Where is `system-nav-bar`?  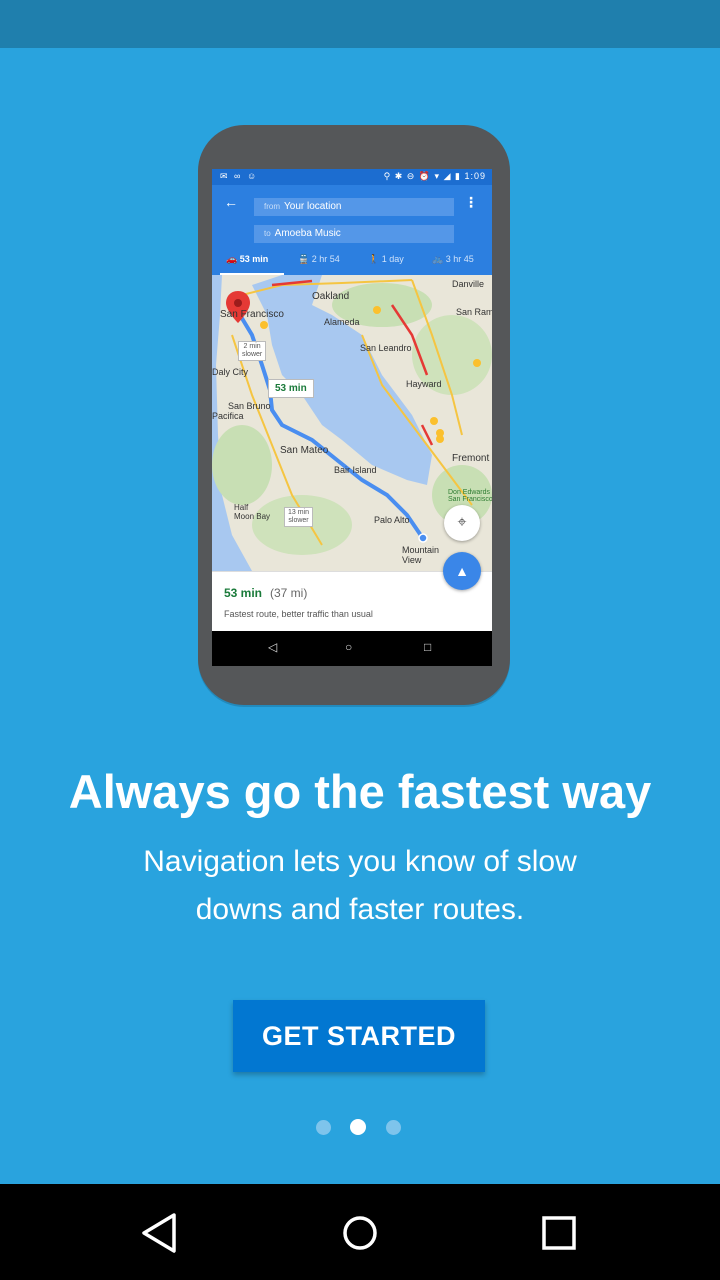 system-nav-bar is located at coordinates (360, 1232).